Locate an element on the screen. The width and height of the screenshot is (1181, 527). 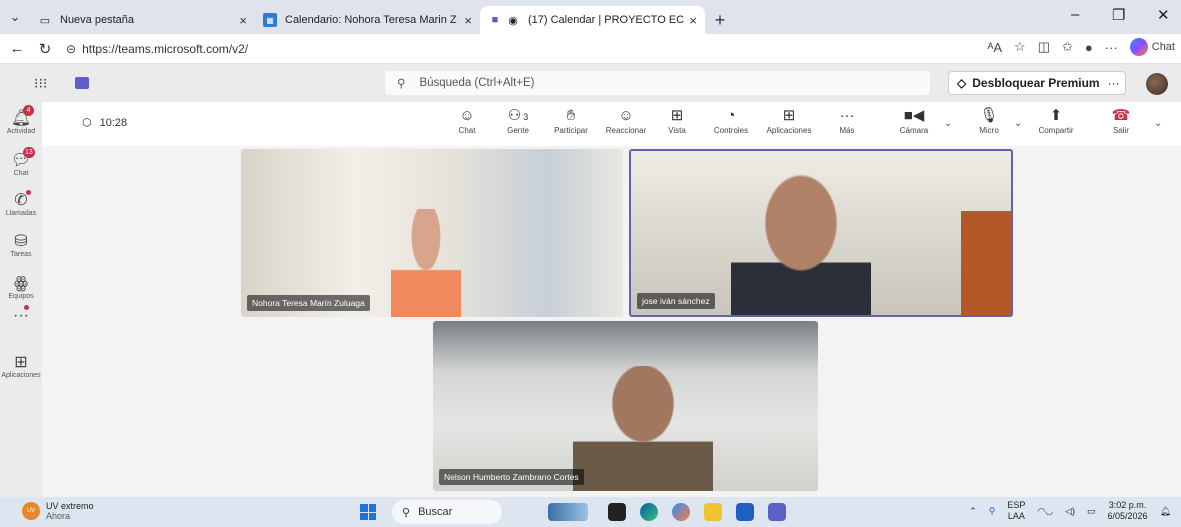
raise-label: Participar is located at coordinates (571, 130).